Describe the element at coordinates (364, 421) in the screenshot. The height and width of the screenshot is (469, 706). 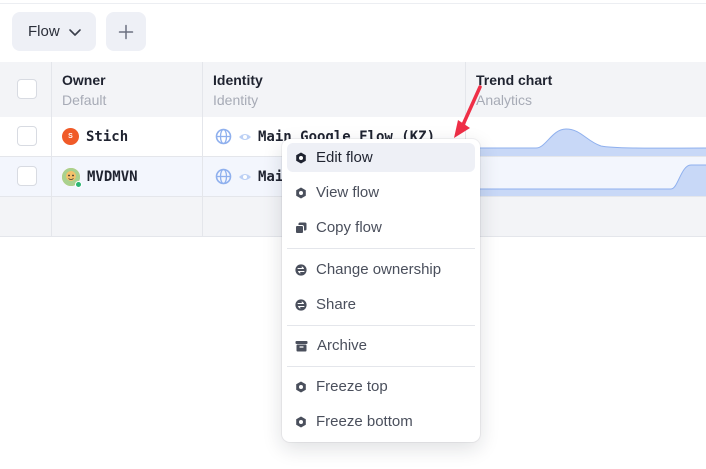
I see `menu-item-label: Freeze bottom` at that location.